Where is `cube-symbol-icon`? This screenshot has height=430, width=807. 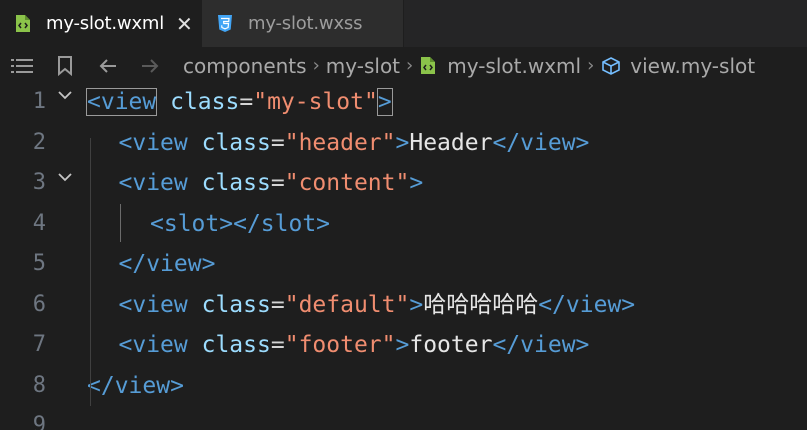 cube-symbol-icon is located at coordinates (611, 66).